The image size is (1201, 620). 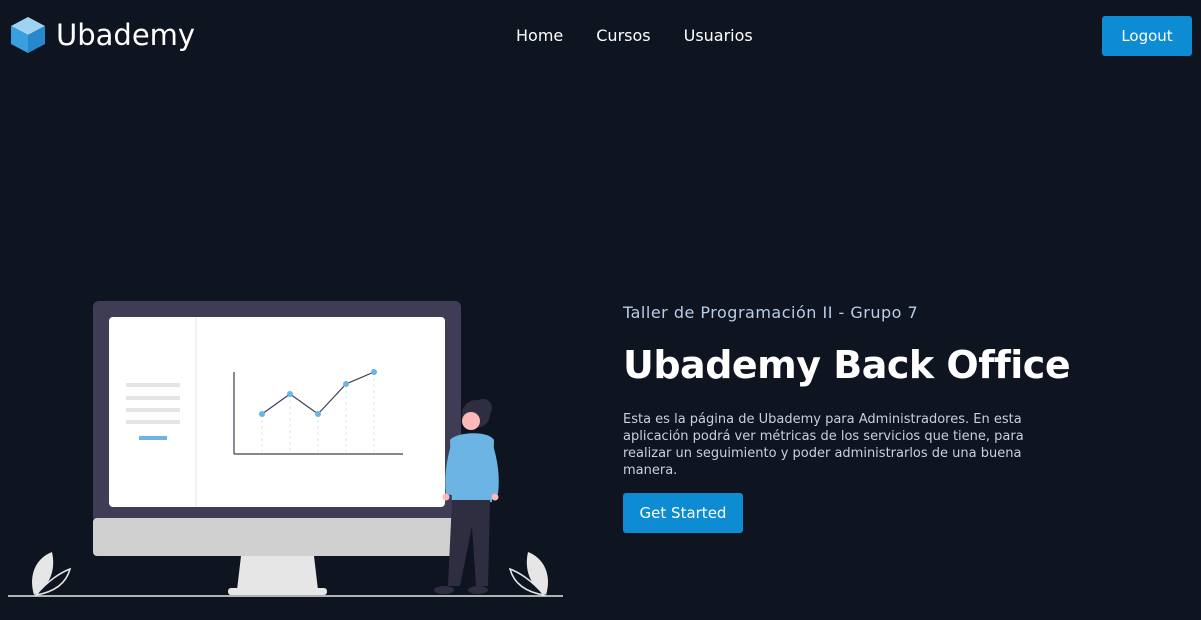 I want to click on nav-usuarios-link: Usuarios, so click(x=718, y=36).